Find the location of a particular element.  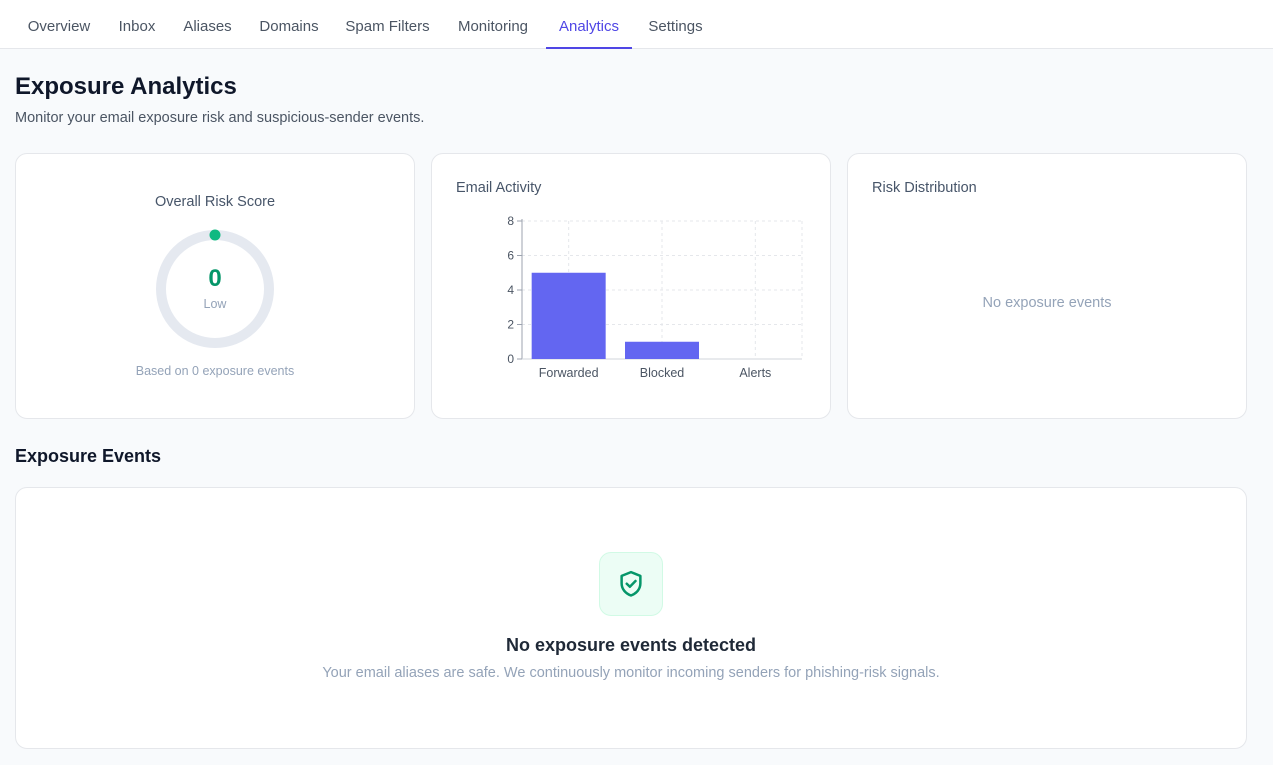

empty-state-title: No exposure events detected is located at coordinates (631, 645).